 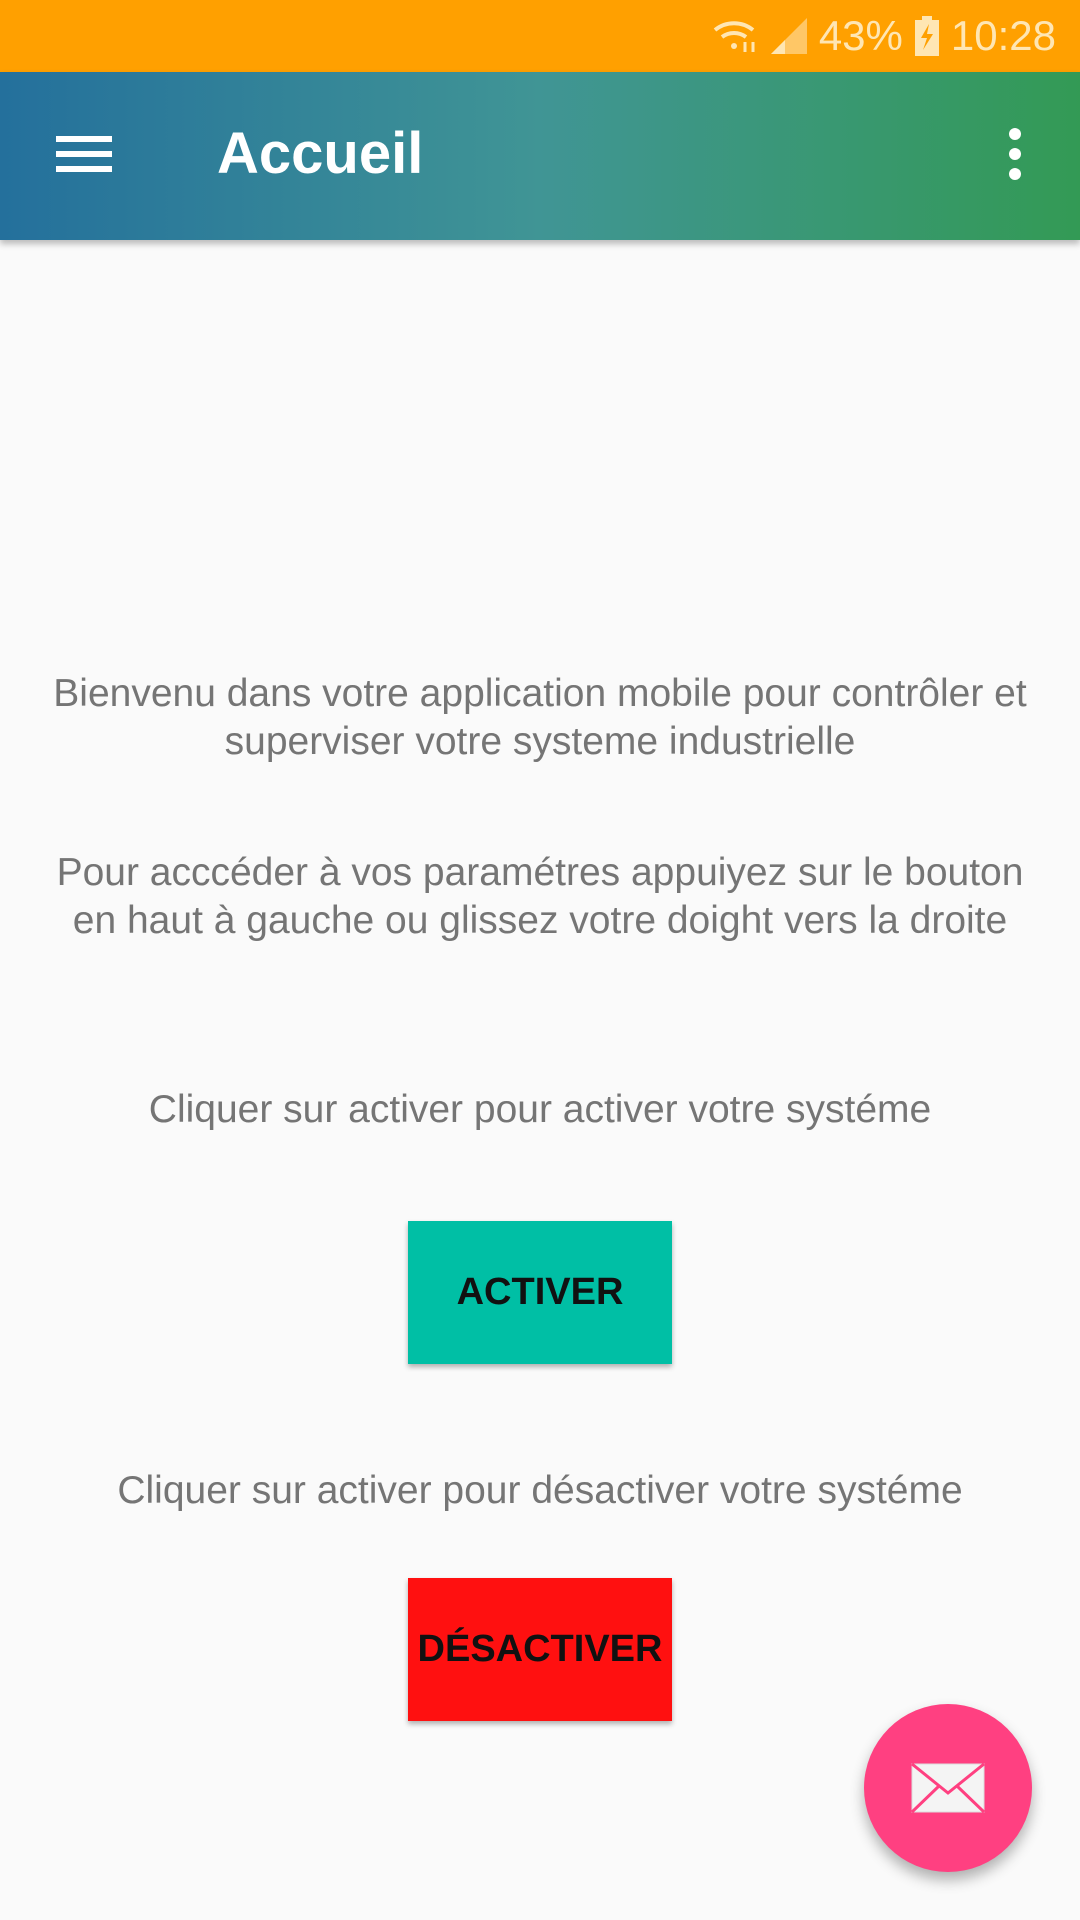 I want to click on app-toolbar: Accueil, so click(x=540, y=156).